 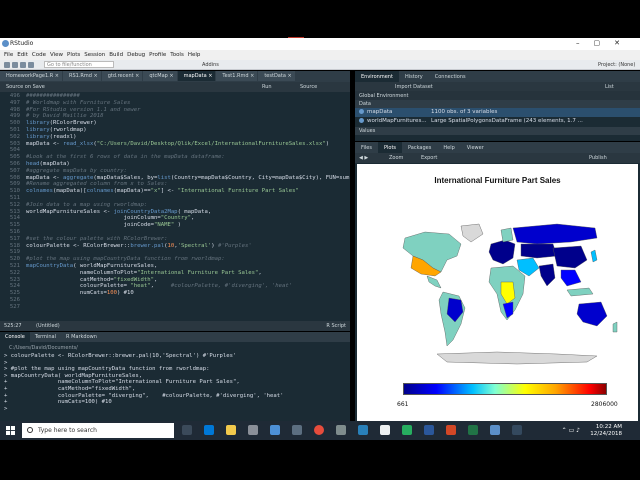 I want to click on editor-tab: qtcMap ×, so click(x=160, y=76).